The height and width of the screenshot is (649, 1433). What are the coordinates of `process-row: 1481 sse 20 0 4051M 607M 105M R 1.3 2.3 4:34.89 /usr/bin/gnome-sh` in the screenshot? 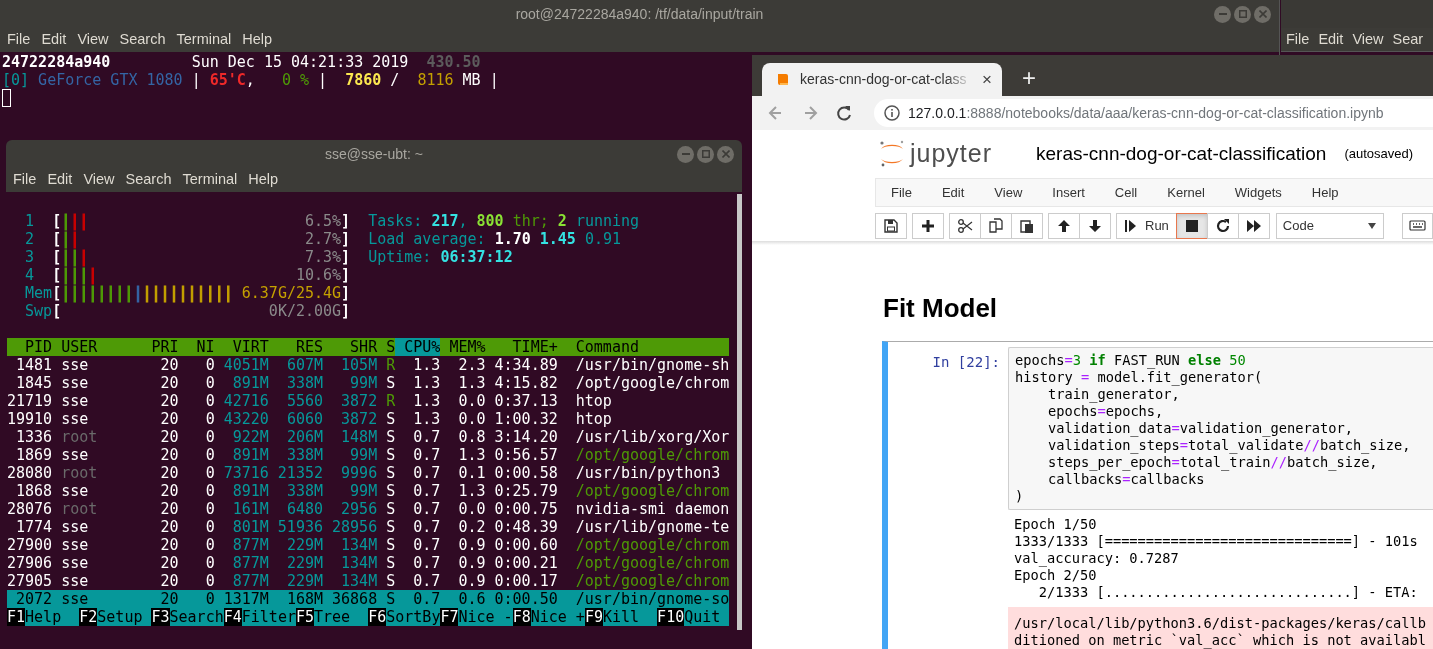 It's located at (368, 365).